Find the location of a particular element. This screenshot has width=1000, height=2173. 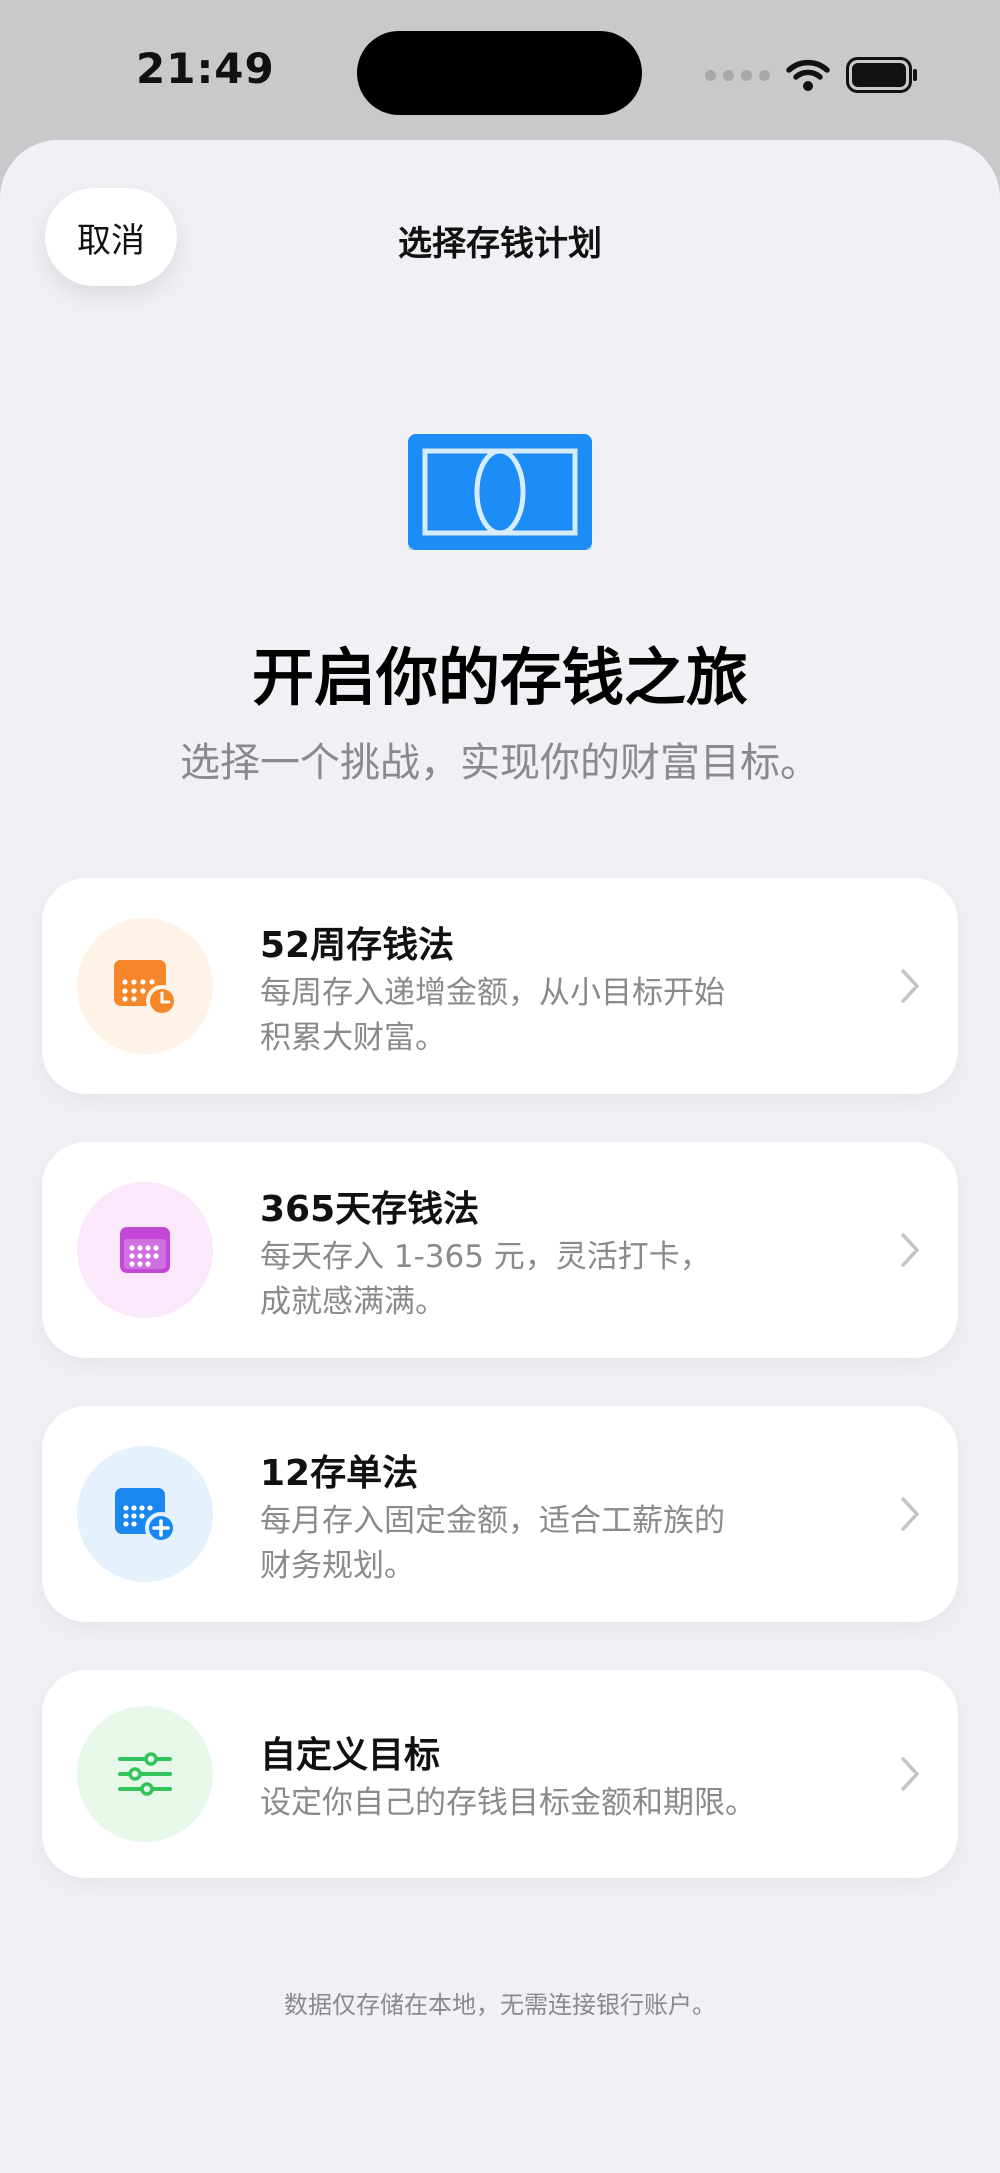

plan-card-custom-goal: 自定义目标 设定你自己的存钱目标金额和期限。 is located at coordinates (500, 1774).